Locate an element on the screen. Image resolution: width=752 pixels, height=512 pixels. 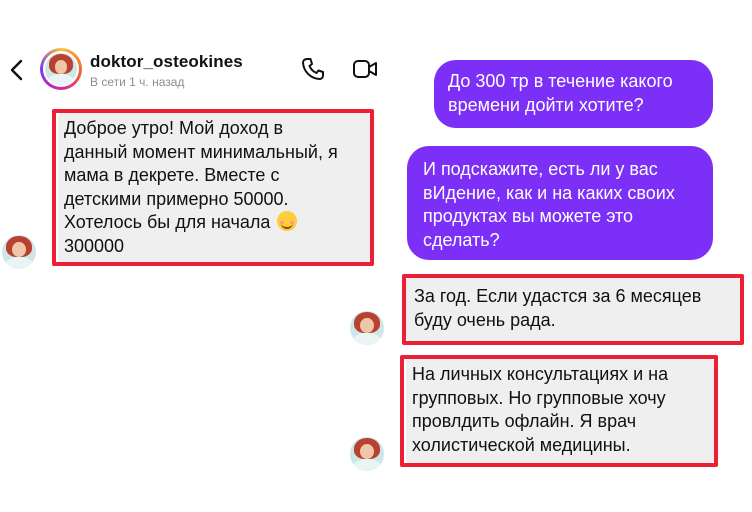
video-camera-icon is located at coordinates (365, 69).